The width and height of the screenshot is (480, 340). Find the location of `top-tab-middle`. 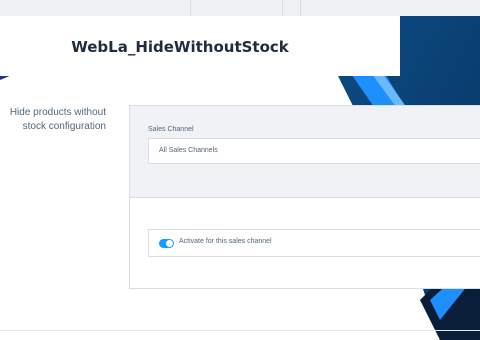

top-tab-middle is located at coordinates (237, 8).